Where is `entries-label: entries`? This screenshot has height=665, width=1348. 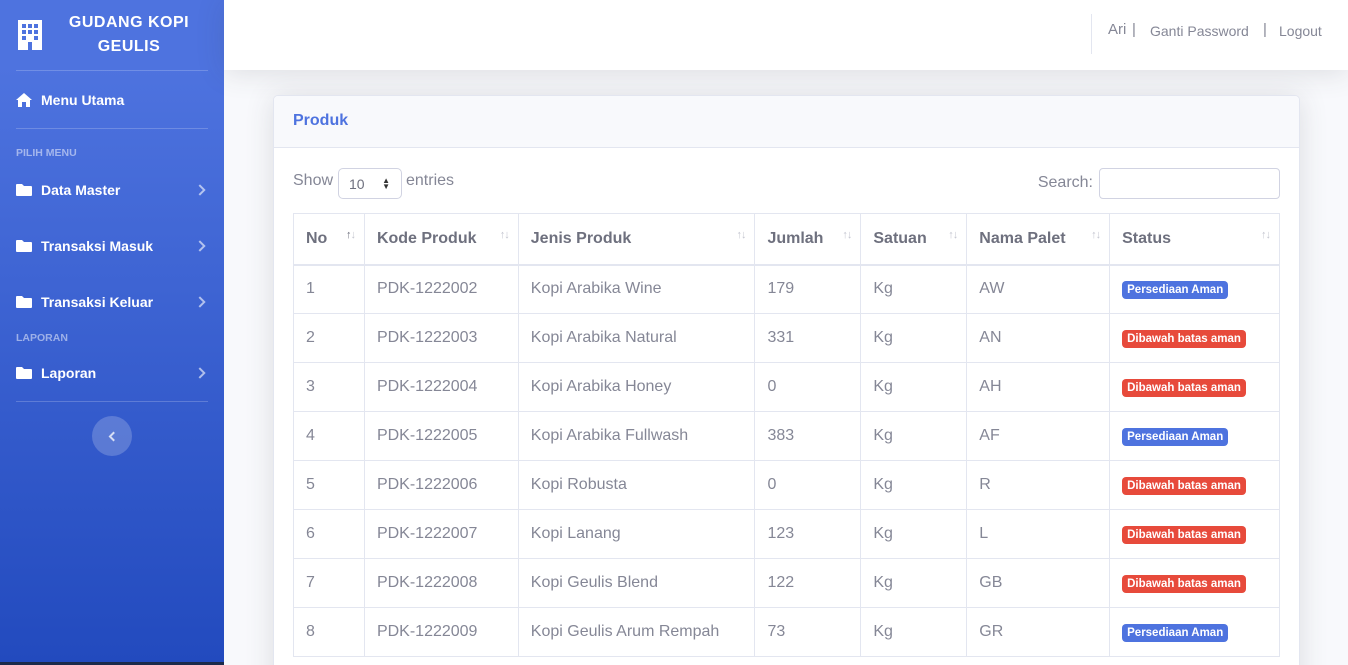 entries-label: entries is located at coordinates (430, 180).